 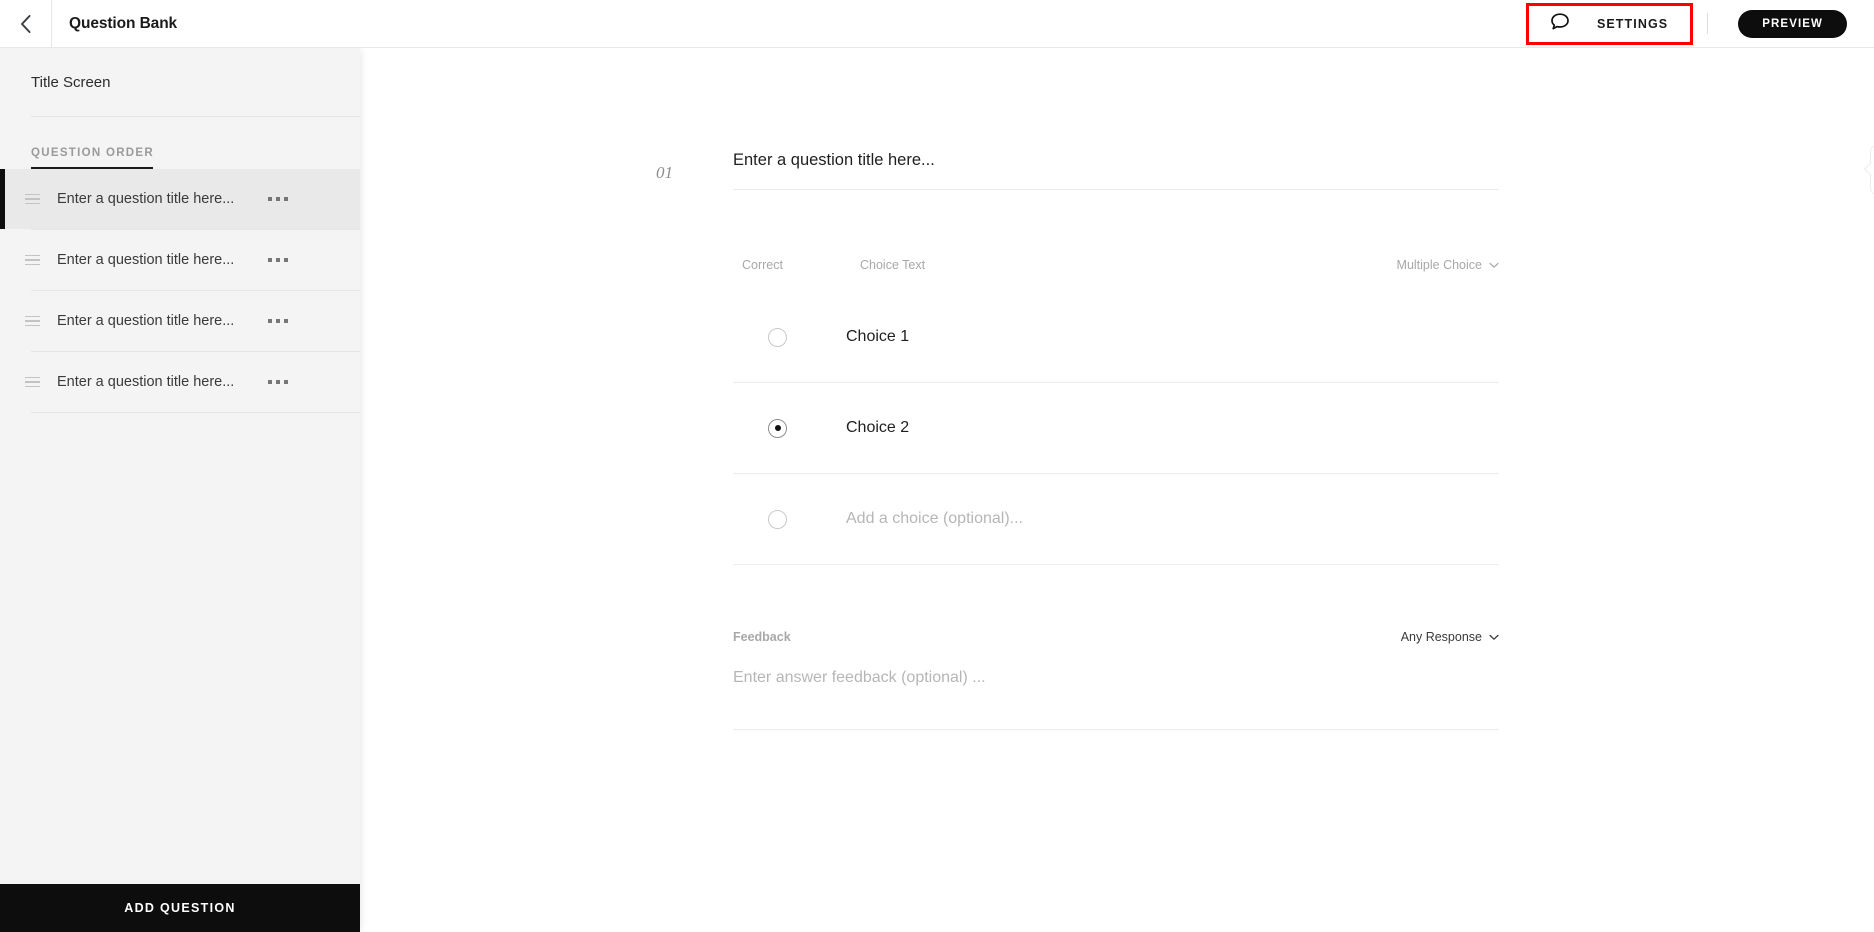 What do you see at coordinates (180, 908) in the screenshot?
I see `add-question-button: ADD QUESTION` at bounding box center [180, 908].